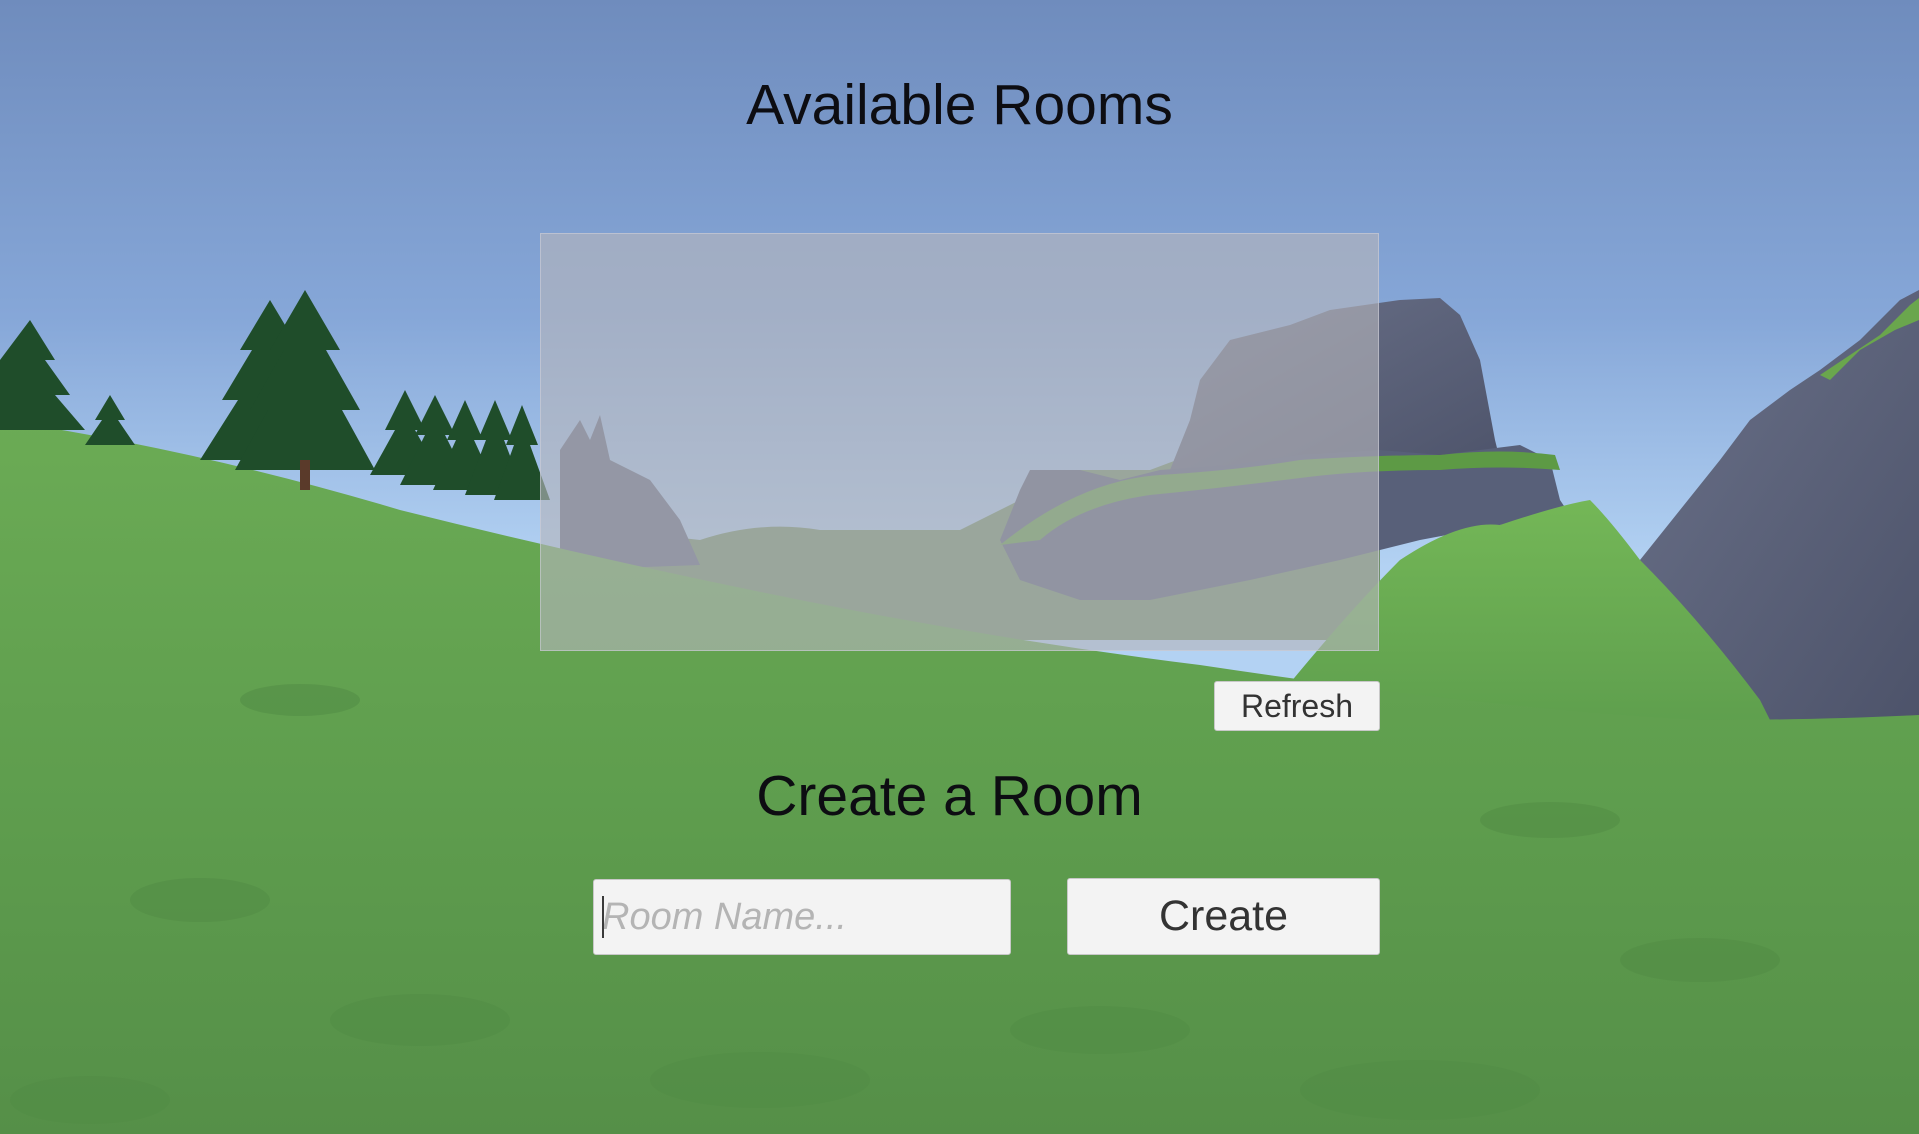 Image resolution: width=1919 pixels, height=1134 pixels. I want to click on create-room-title: Create a Room, so click(949, 796).